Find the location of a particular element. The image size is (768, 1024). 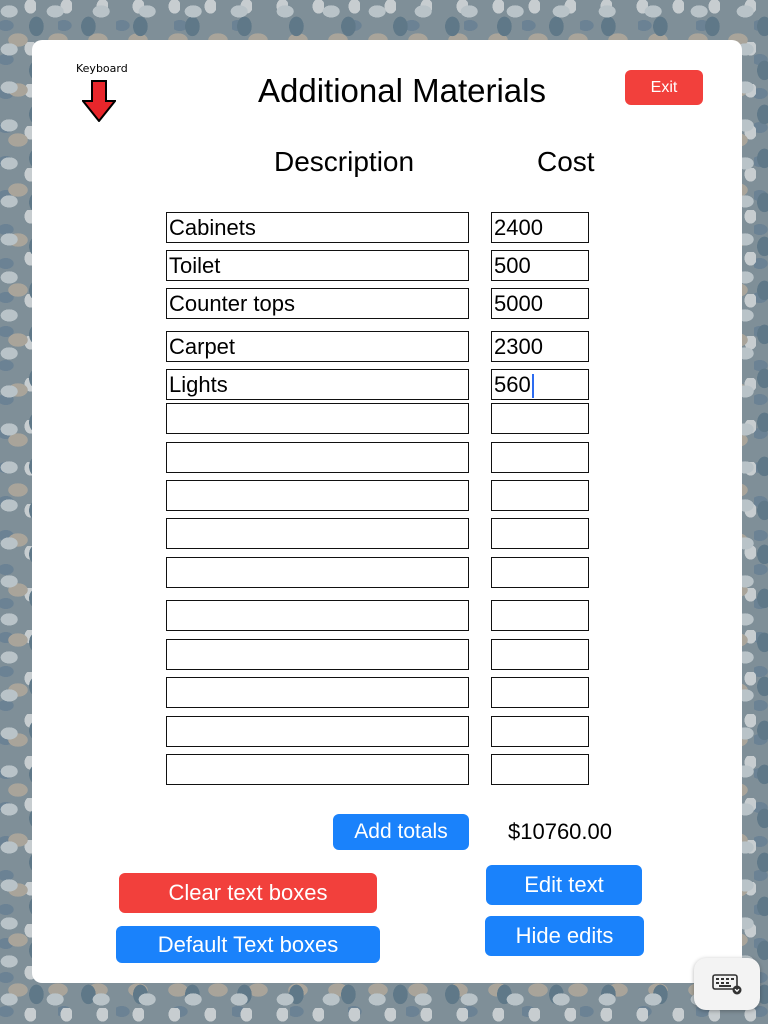

clear-text-boxes-button: Clear text boxes is located at coordinates (248, 893).